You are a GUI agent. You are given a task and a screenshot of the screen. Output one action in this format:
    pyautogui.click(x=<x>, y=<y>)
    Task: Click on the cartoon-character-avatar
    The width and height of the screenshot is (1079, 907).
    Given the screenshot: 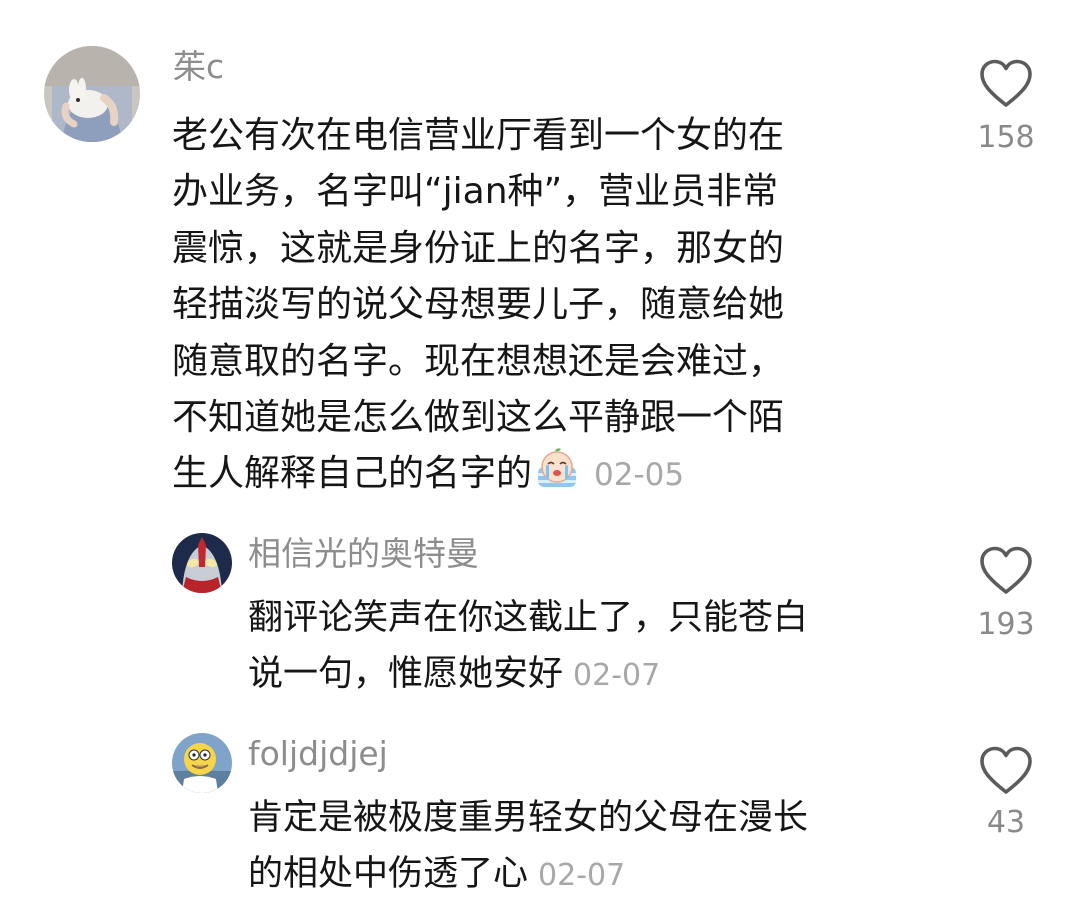 What is the action you would take?
    pyautogui.click(x=202, y=763)
    